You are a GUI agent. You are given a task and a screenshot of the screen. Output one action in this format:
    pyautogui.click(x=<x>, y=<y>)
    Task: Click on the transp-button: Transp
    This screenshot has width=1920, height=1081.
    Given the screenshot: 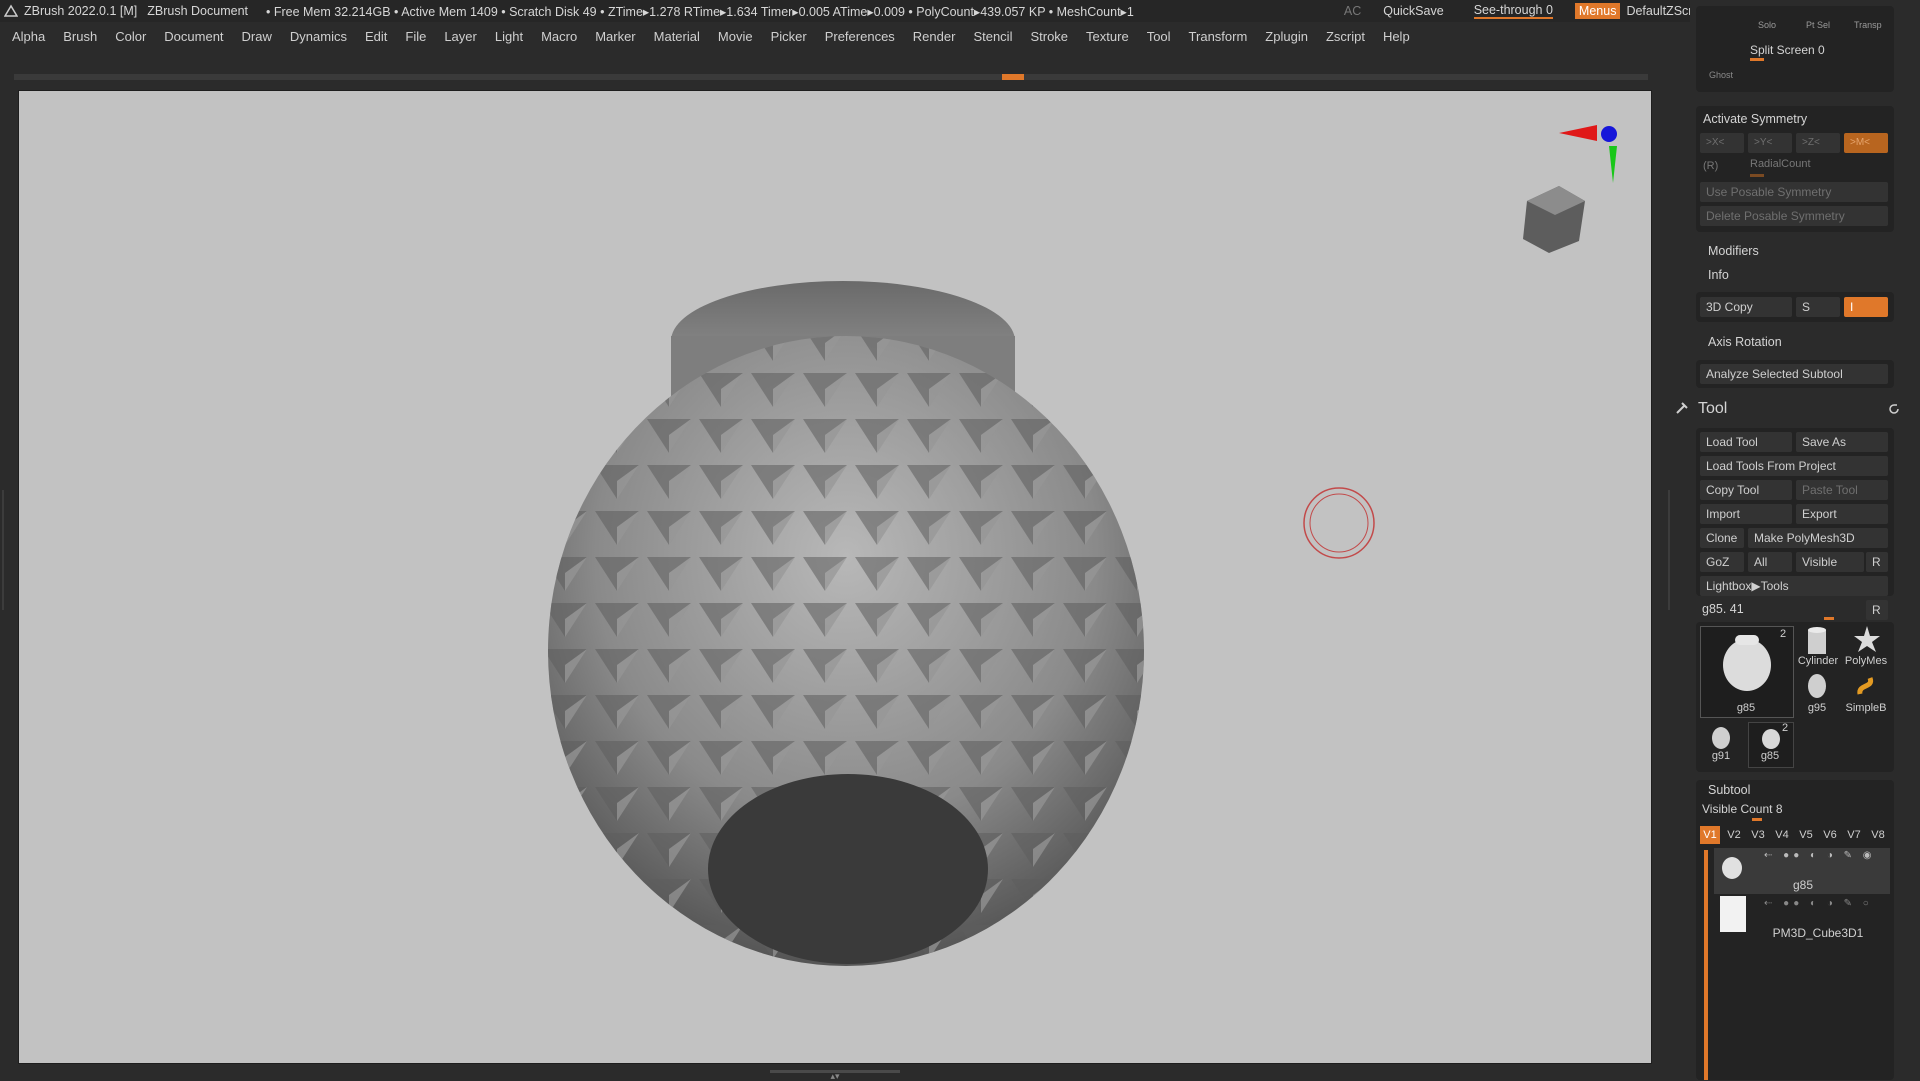 What is the action you would take?
    pyautogui.click(x=1868, y=25)
    